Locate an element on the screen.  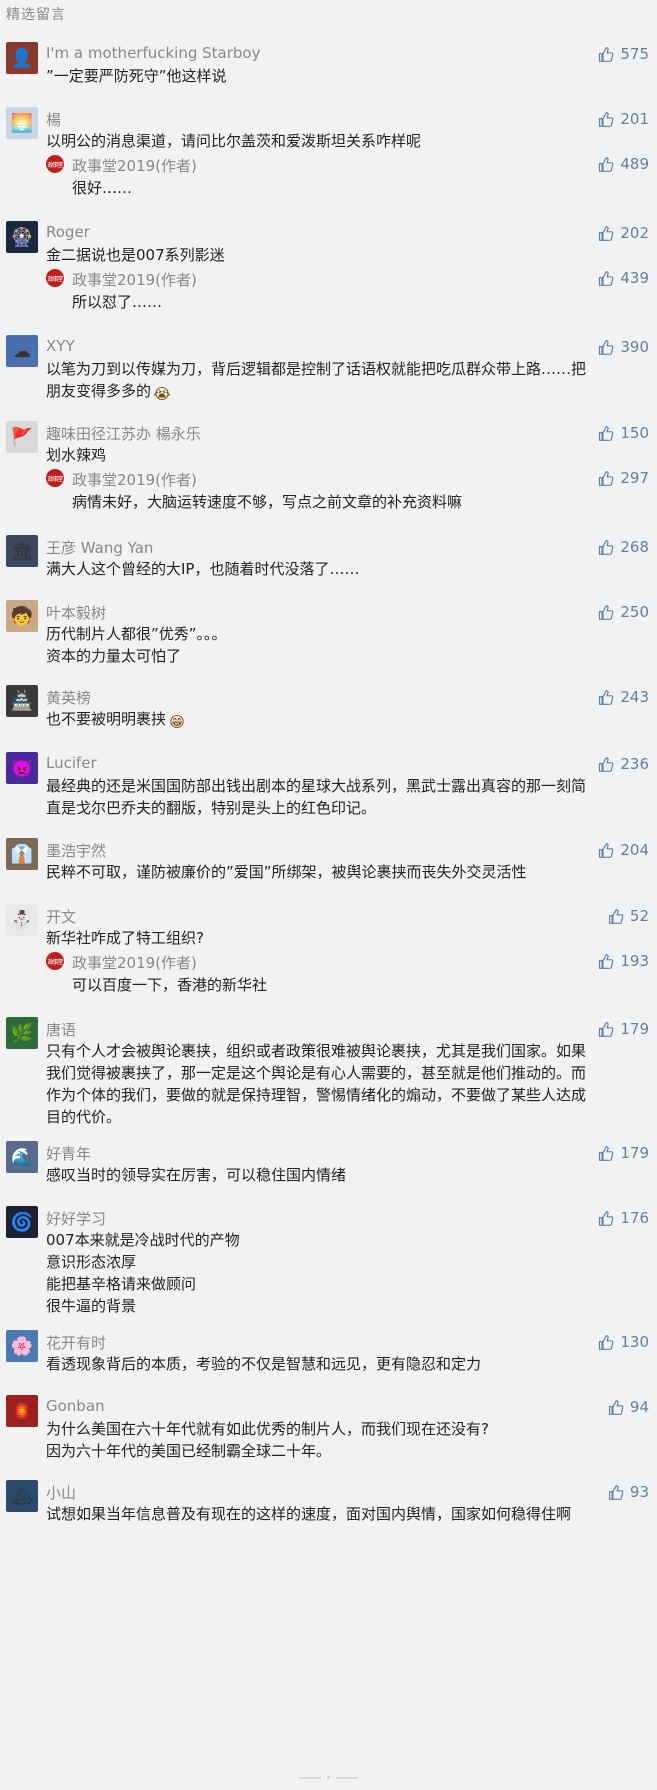
avatar: 🌸 is located at coordinates (22, 1346).